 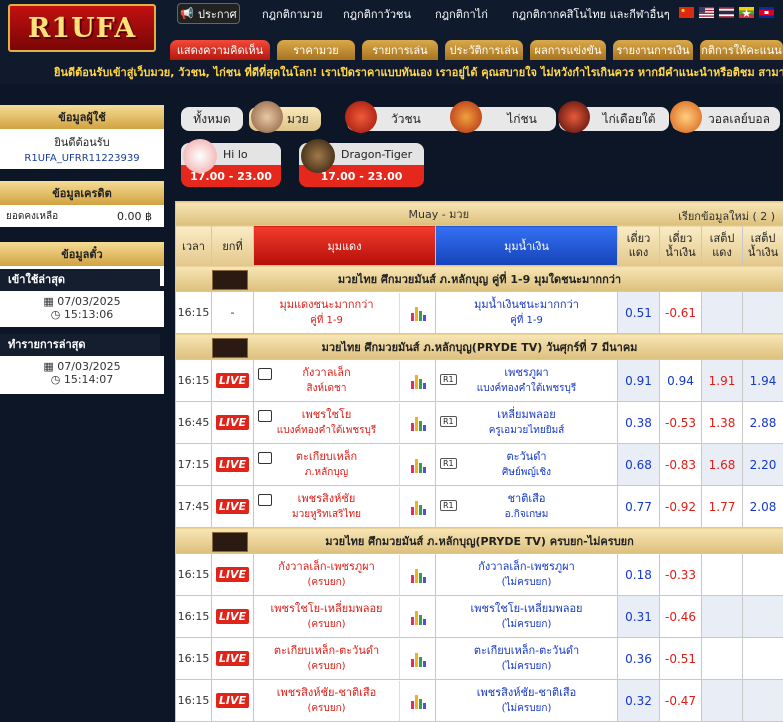 What do you see at coordinates (681, 701) in the screenshot?
I see `odd-blue-value: -0.47` at bounding box center [681, 701].